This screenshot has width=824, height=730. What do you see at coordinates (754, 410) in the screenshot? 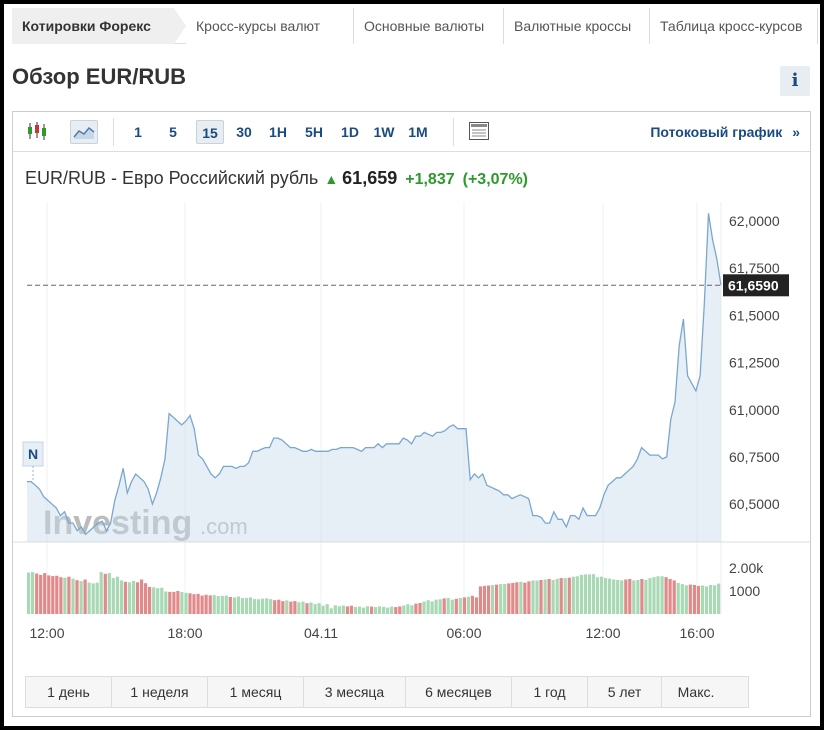
I see `y-tick-label: 61,0000` at bounding box center [754, 410].